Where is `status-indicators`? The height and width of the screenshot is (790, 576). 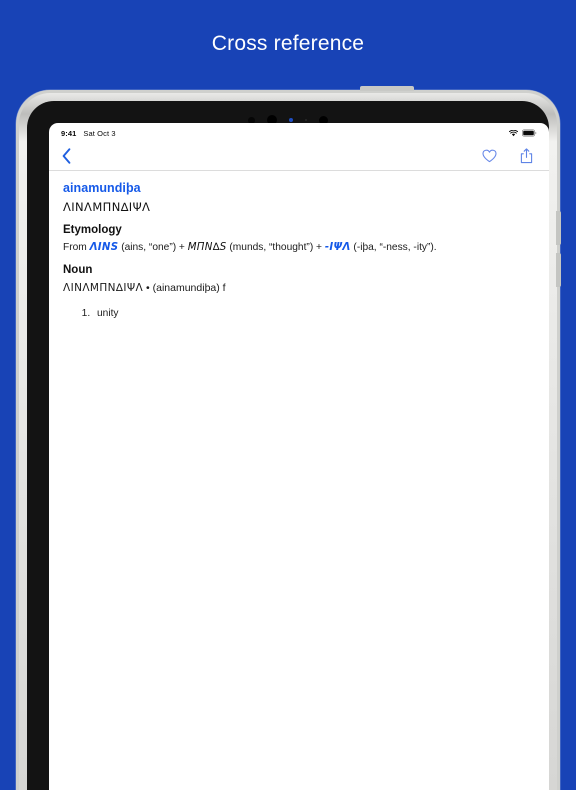 status-indicators is located at coordinates (523, 133).